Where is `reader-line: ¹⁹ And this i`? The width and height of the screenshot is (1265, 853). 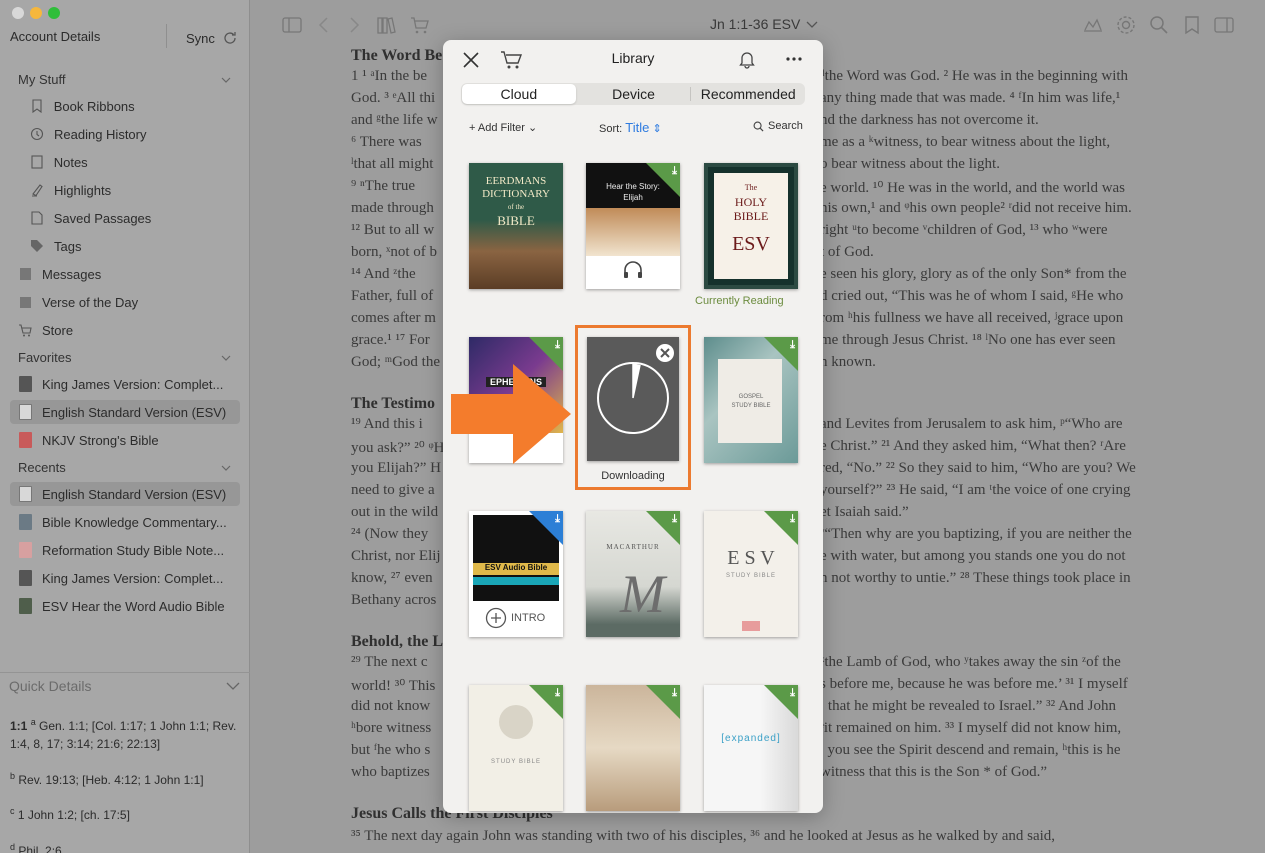
reader-line: ¹⁹ And this i is located at coordinates (387, 424).